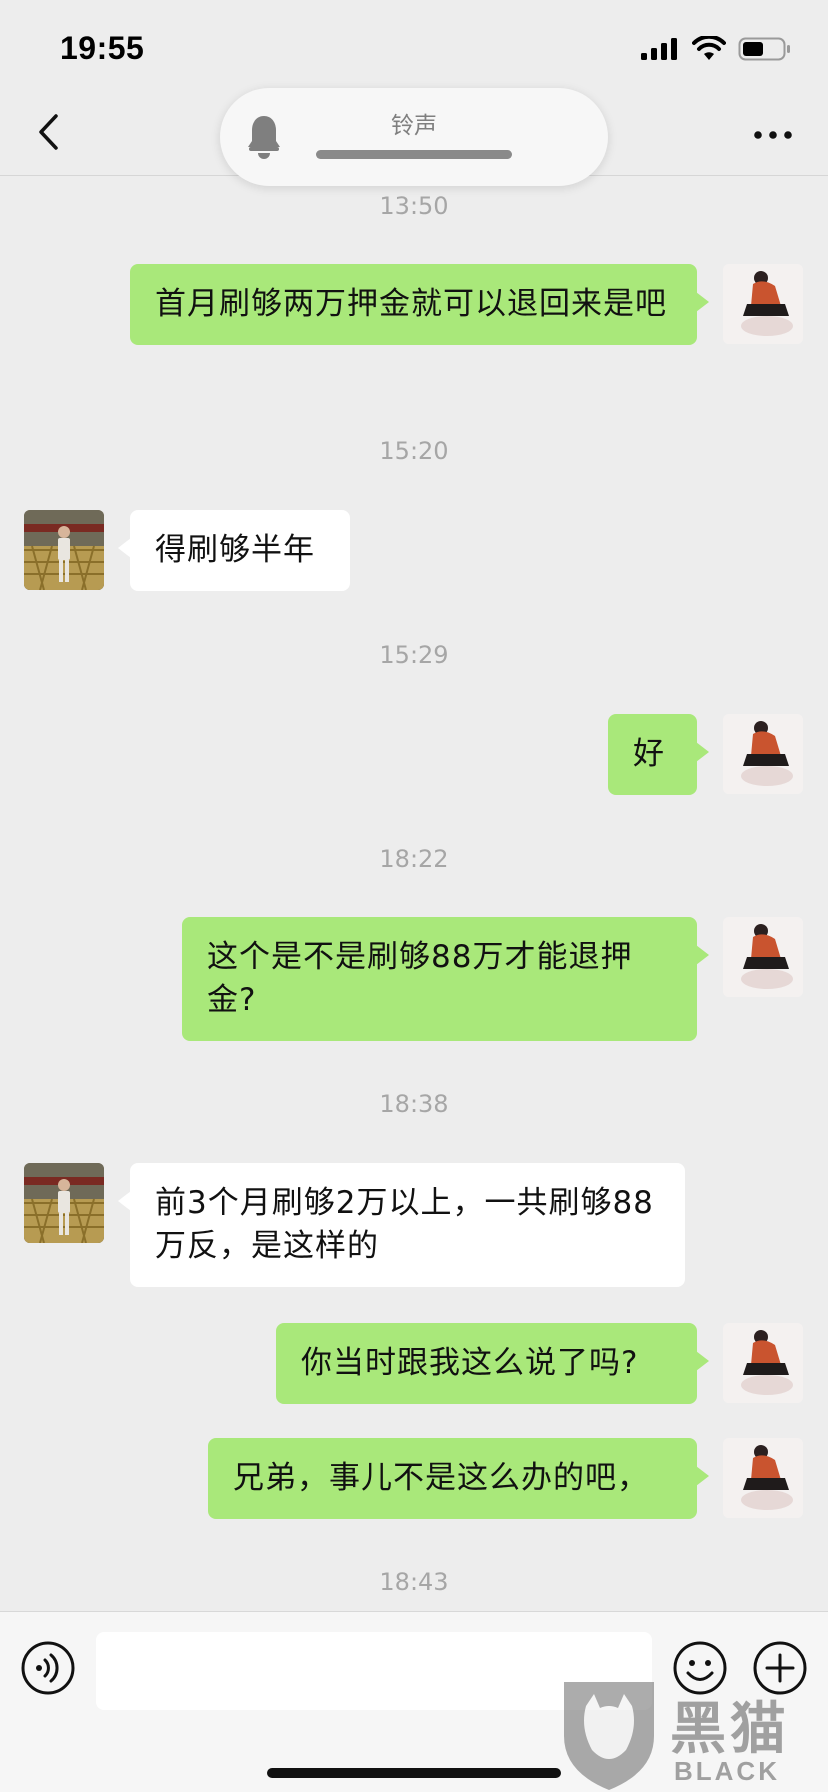  Describe the element at coordinates (414, 859) in the screenshot. I see `timestamp: 18:22` at that location.